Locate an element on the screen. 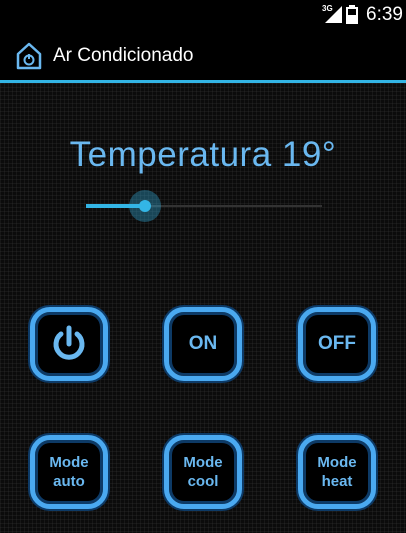  mode-auto-label: Mode auto is located at coordinates (69, 472).